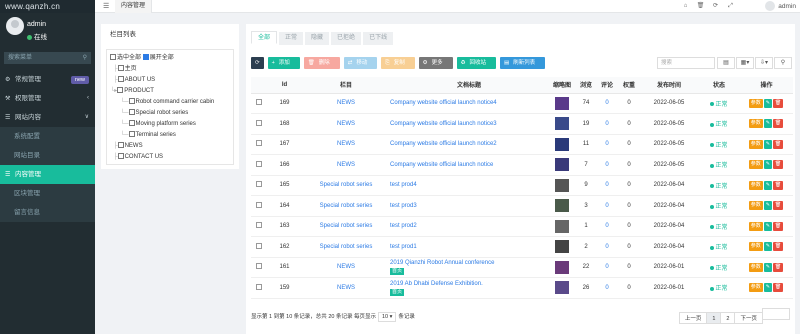 This screenshot has height=334, width=800. Describe the element at coordinates (47, 136) in the screenshot. I see `sidebar-item: 系统配置` at that location.